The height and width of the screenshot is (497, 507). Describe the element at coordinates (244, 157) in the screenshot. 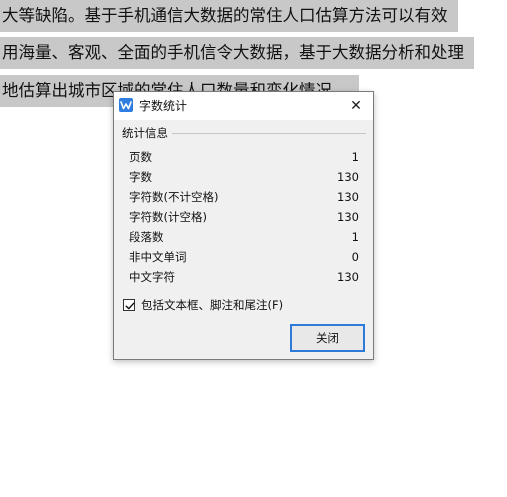

I see `stat-row-pages: 页数 1` at that location.